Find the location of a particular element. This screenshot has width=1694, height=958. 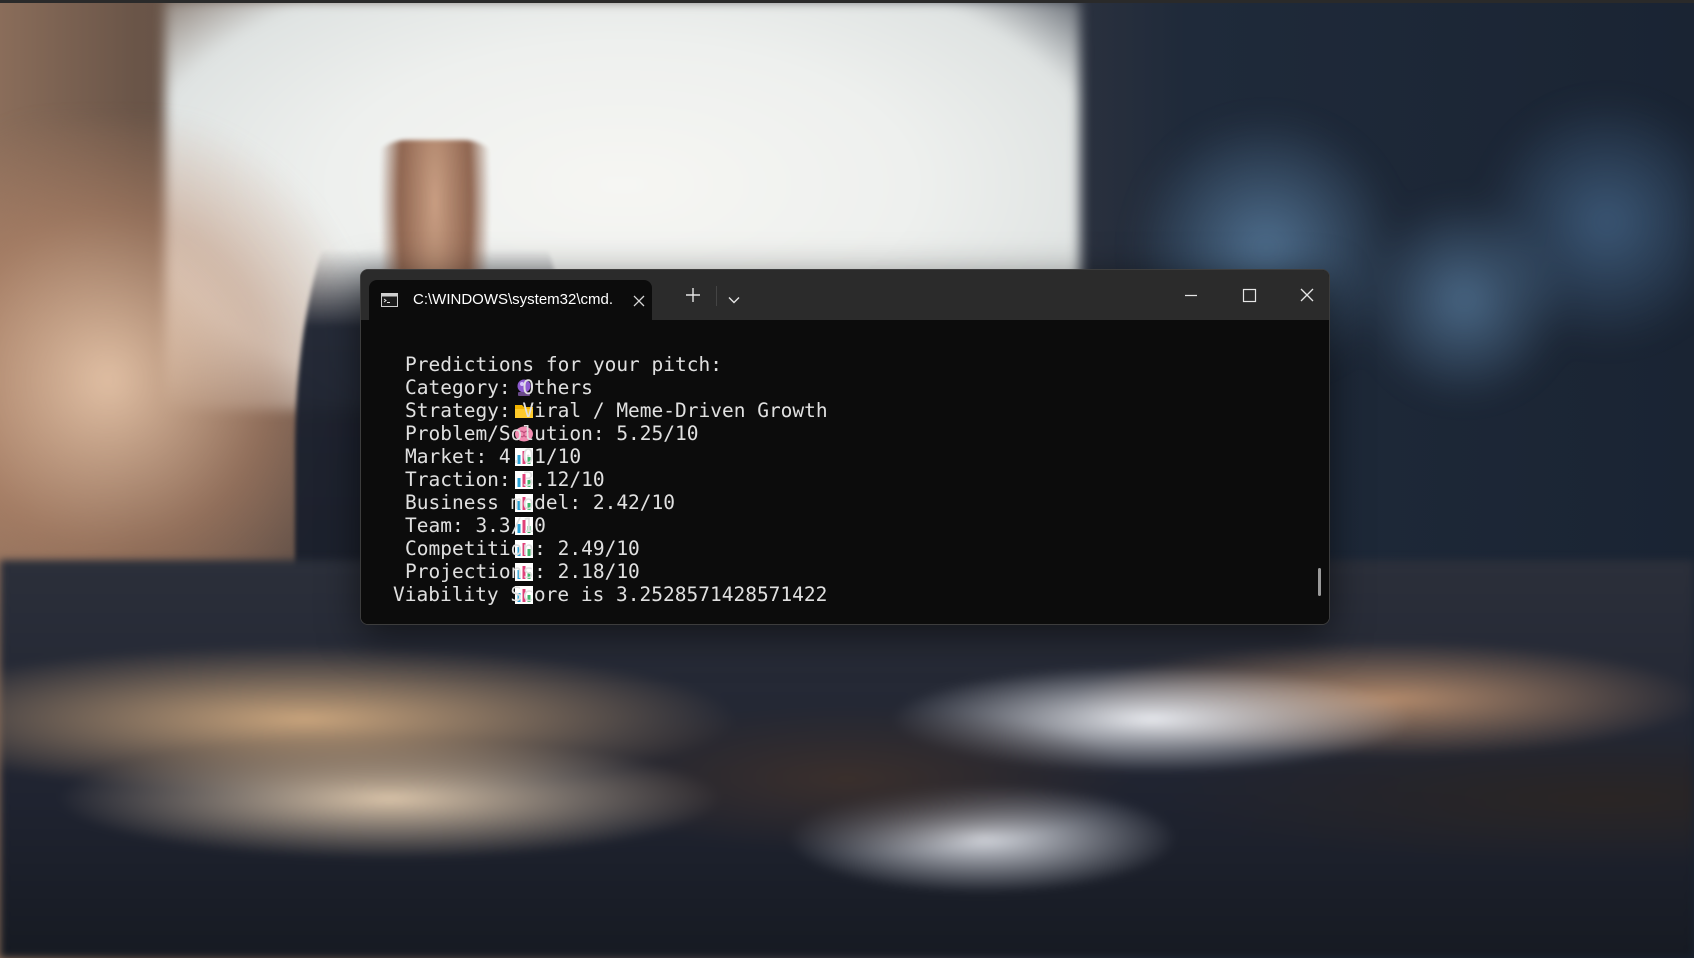

output-line: Strategy: Viral / Meme-Driven Growth is located at coordinates (600, 420).